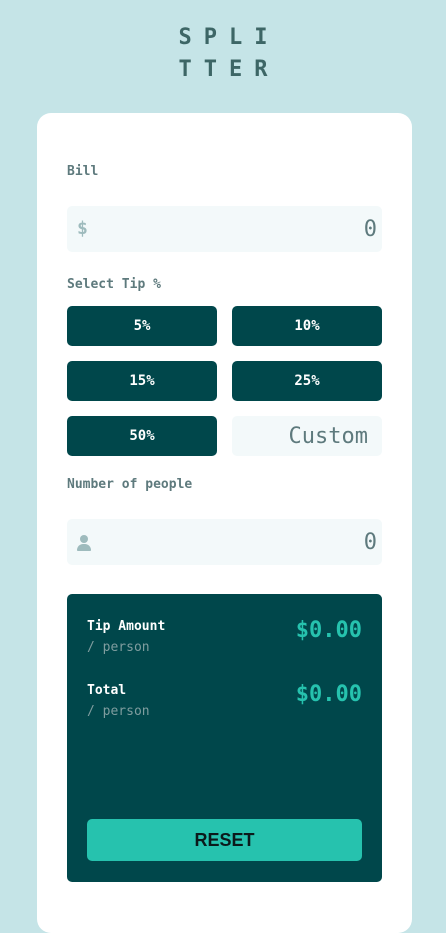 The height and width of the screenshot is (933, 446). What do you see at coordinates (307, 381) in the screenshot?
I see `tip-25-button: 25%` at bounding box center [307, 381].